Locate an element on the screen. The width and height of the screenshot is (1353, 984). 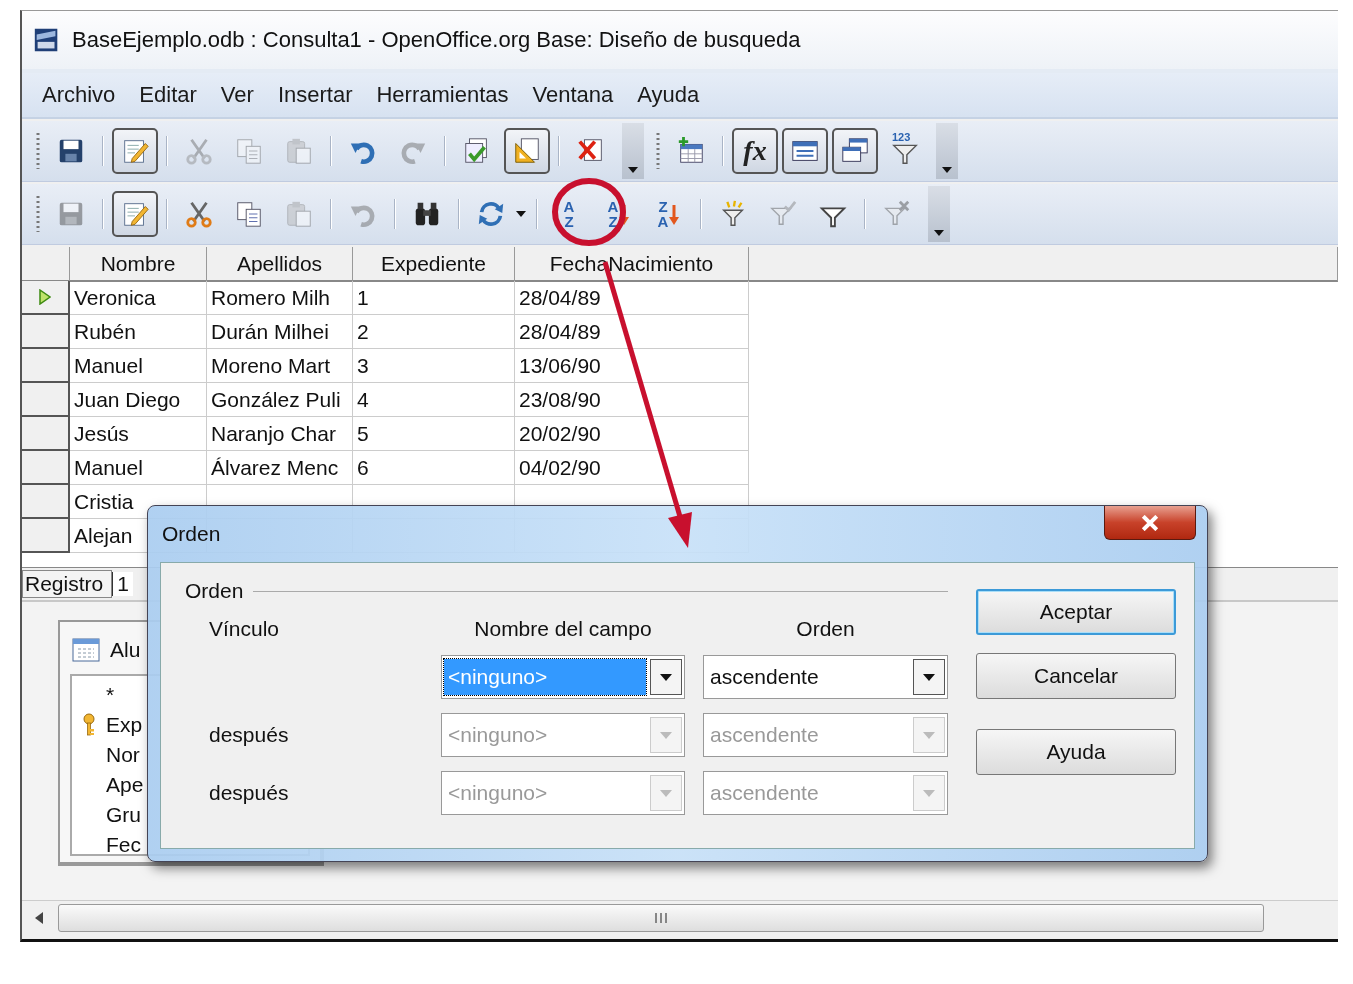
close-button is located at coordinates (1150, 523).